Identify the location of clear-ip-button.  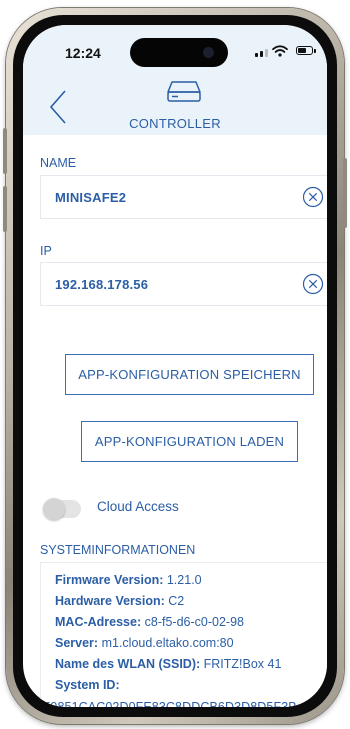
(313, 284).